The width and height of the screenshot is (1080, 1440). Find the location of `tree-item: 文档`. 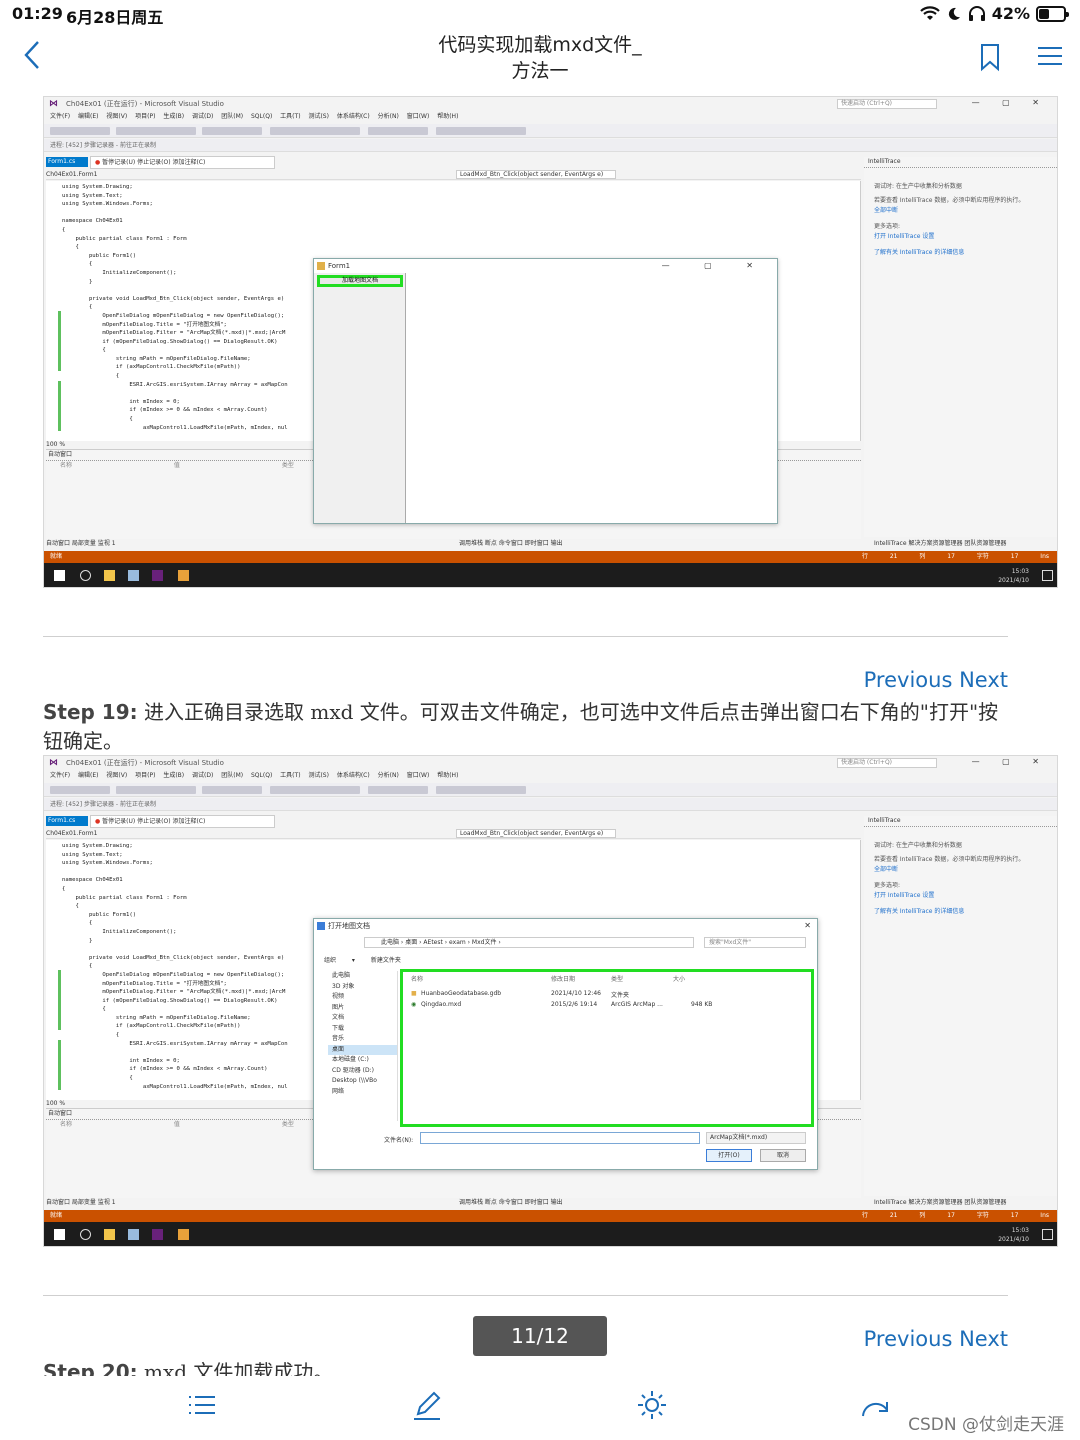

tree-item: 文档 is located at coordinates (338, 1017).